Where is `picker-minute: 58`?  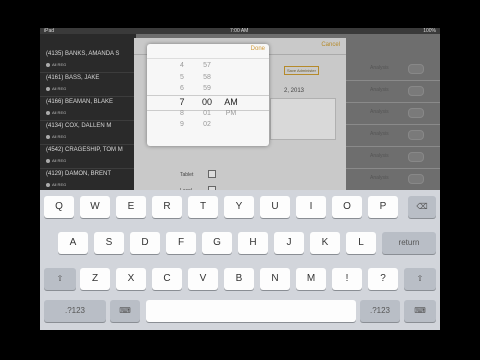
picker-minute: 58 is located at coordinates (207, 77).